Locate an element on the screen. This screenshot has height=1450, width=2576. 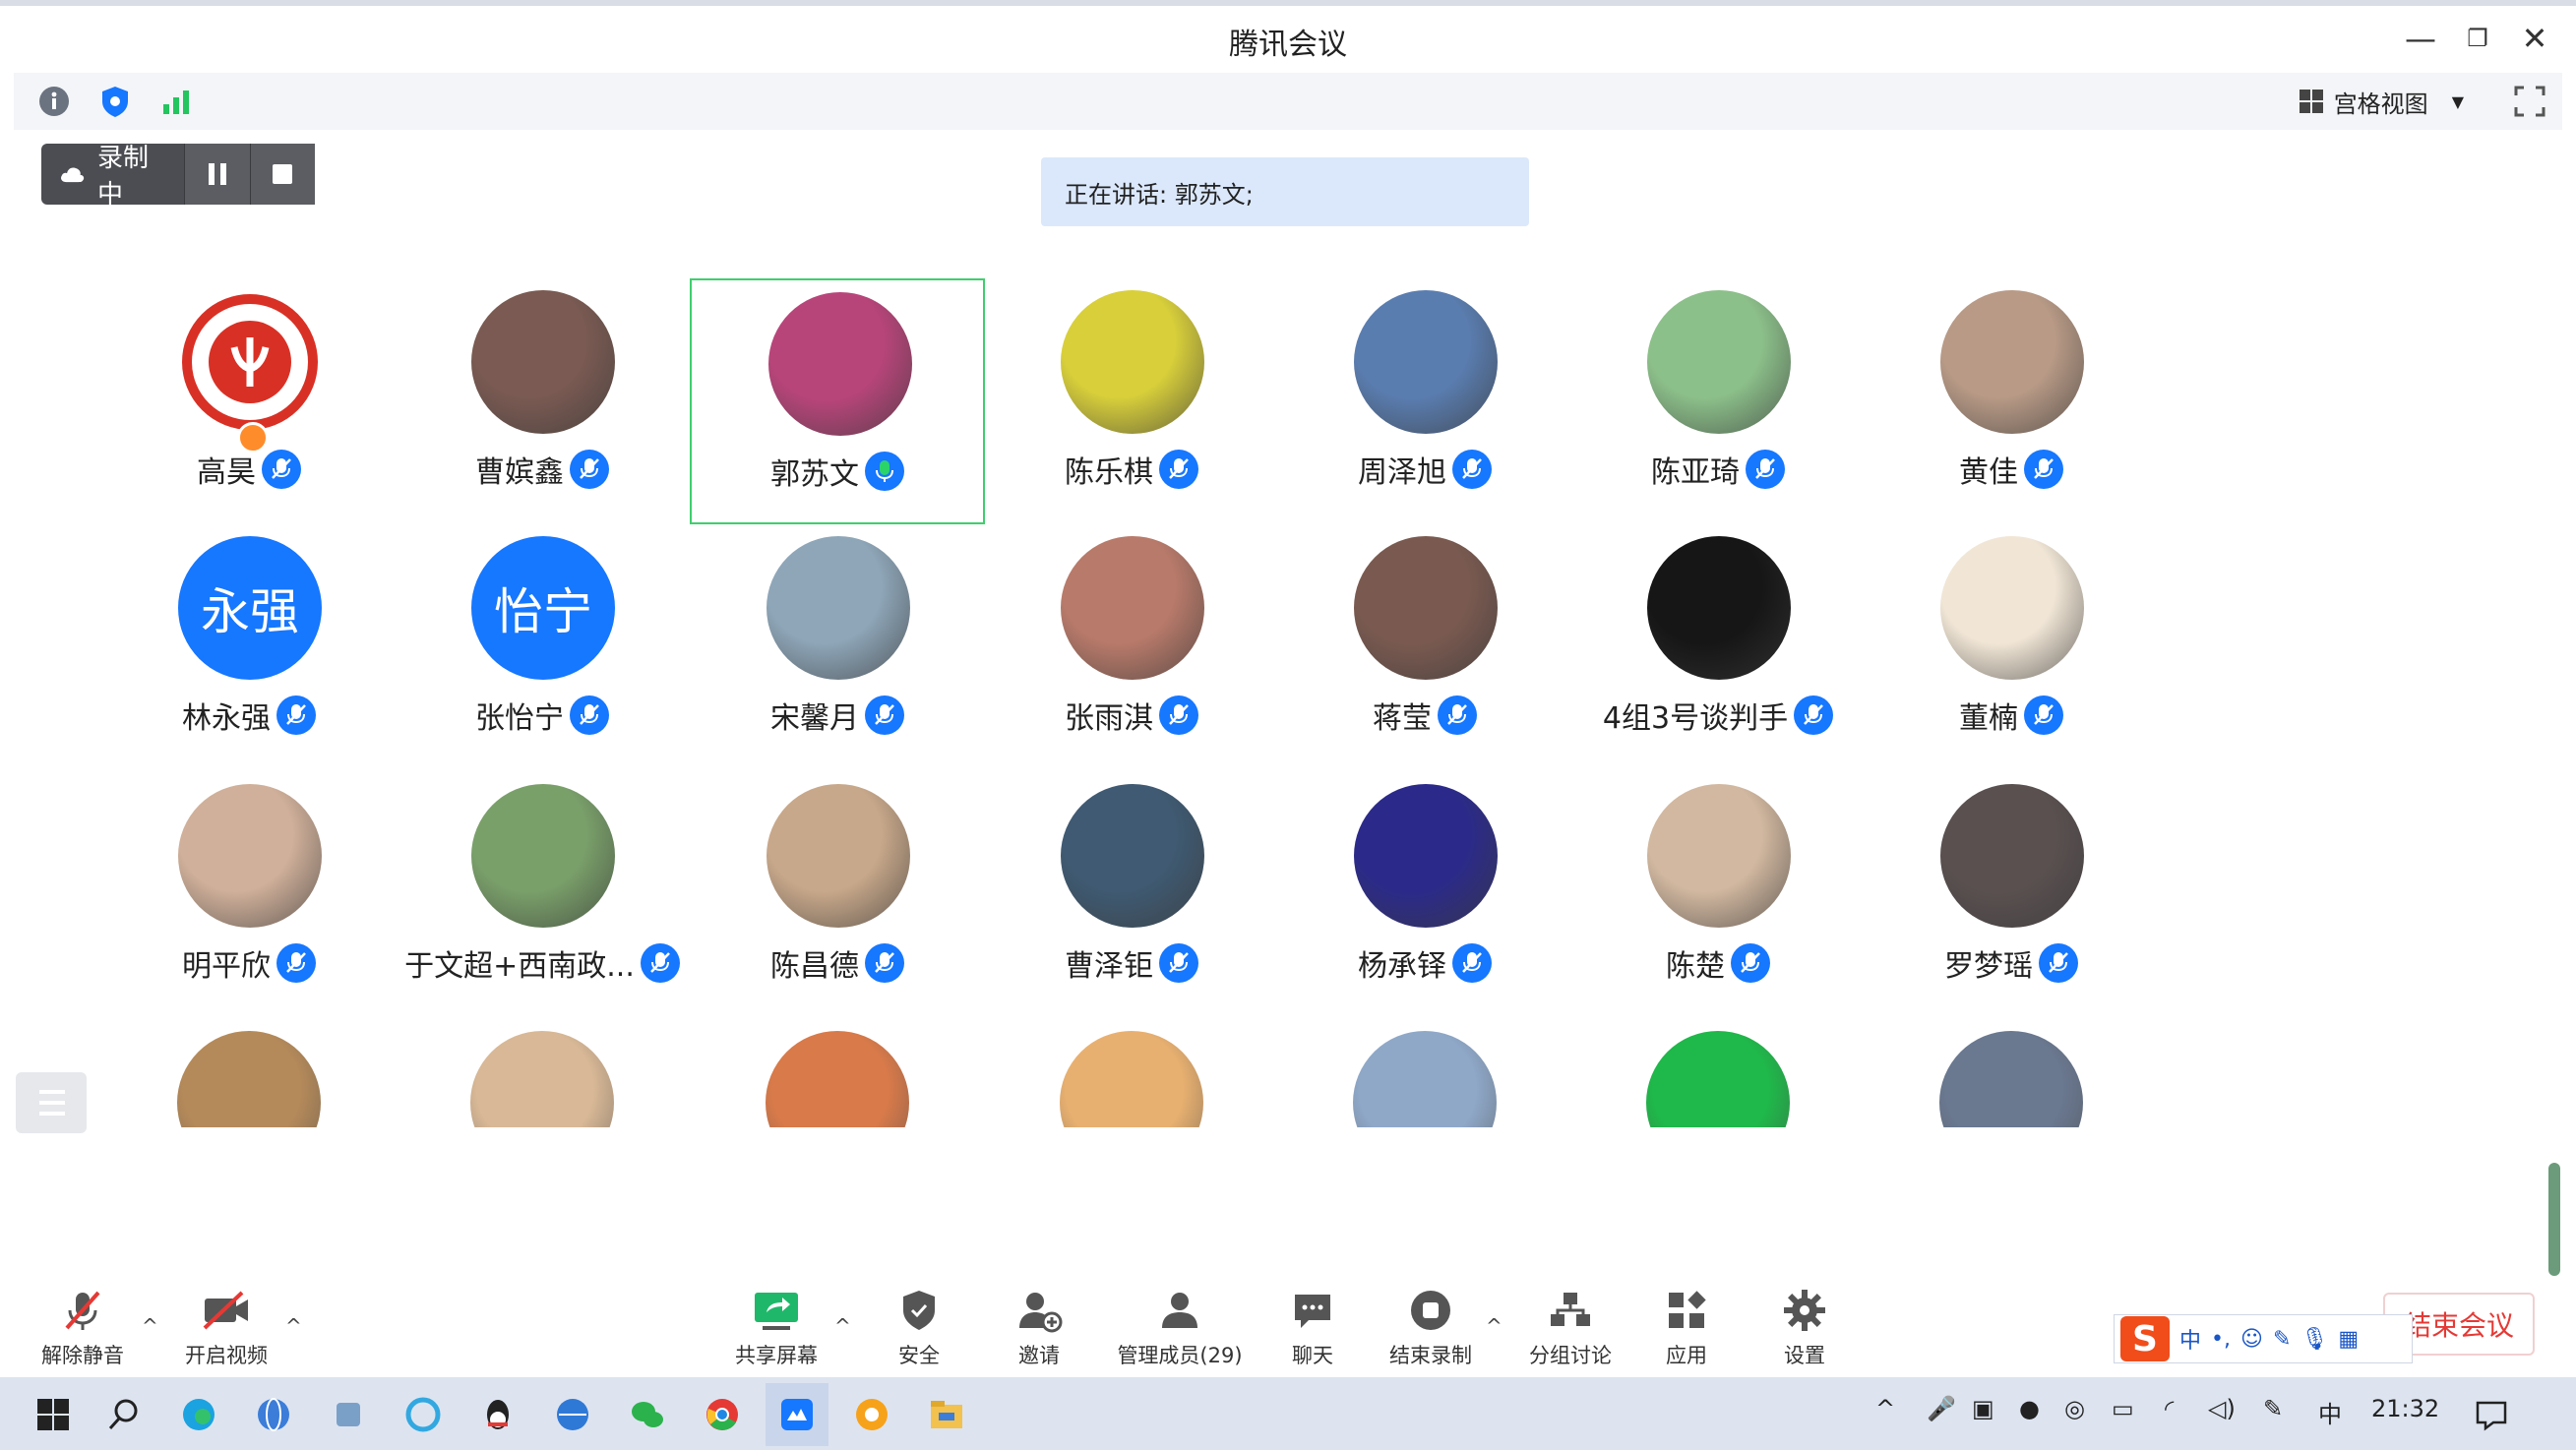
audio-options-caret: ^ is located at coordinates (150, 1326).